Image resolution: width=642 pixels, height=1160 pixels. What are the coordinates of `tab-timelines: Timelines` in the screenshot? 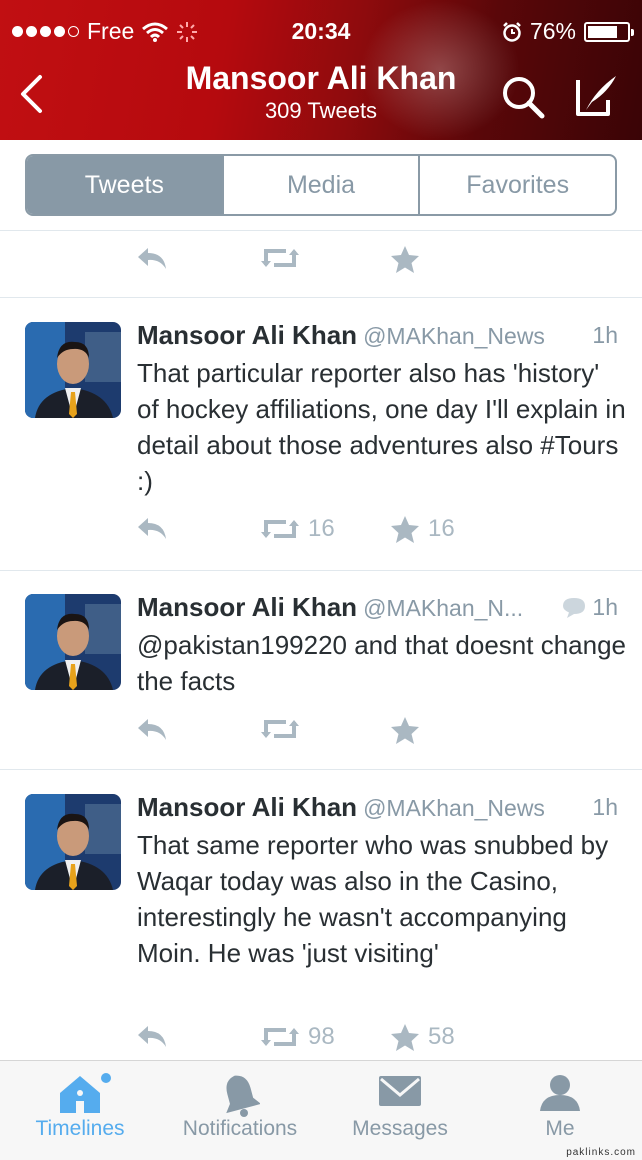 It's located at (80, 1110).